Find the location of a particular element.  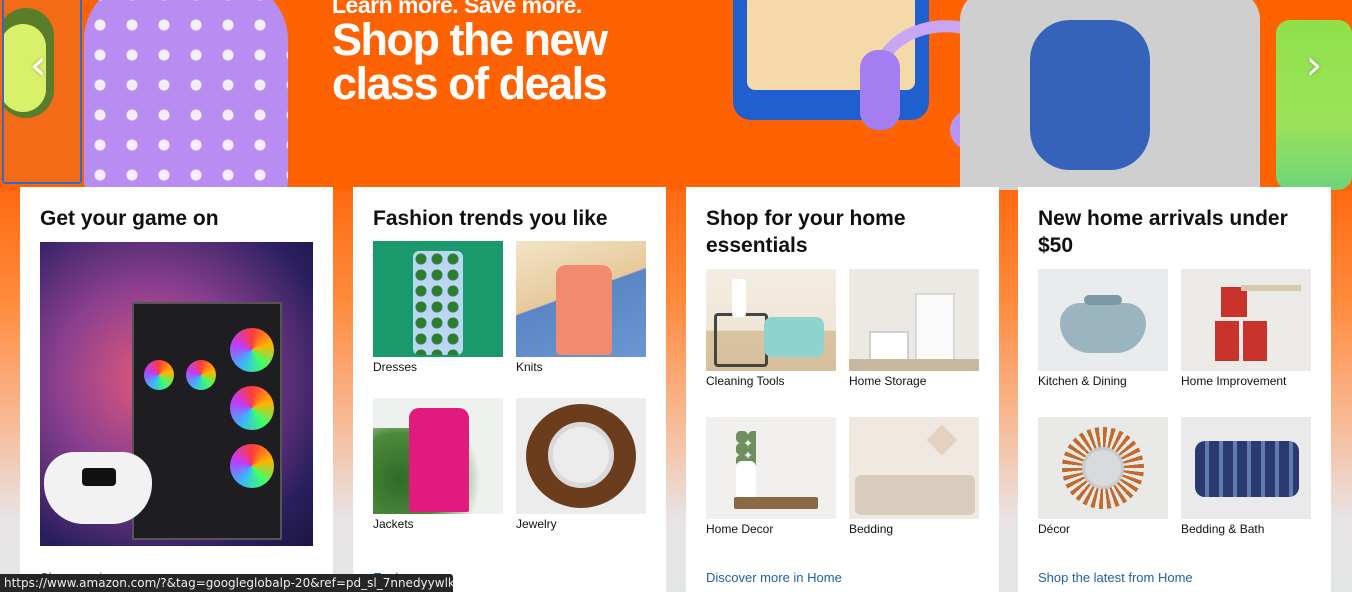

tile-home-improvement: Home Improvement is located at coordinates (1246, 335).